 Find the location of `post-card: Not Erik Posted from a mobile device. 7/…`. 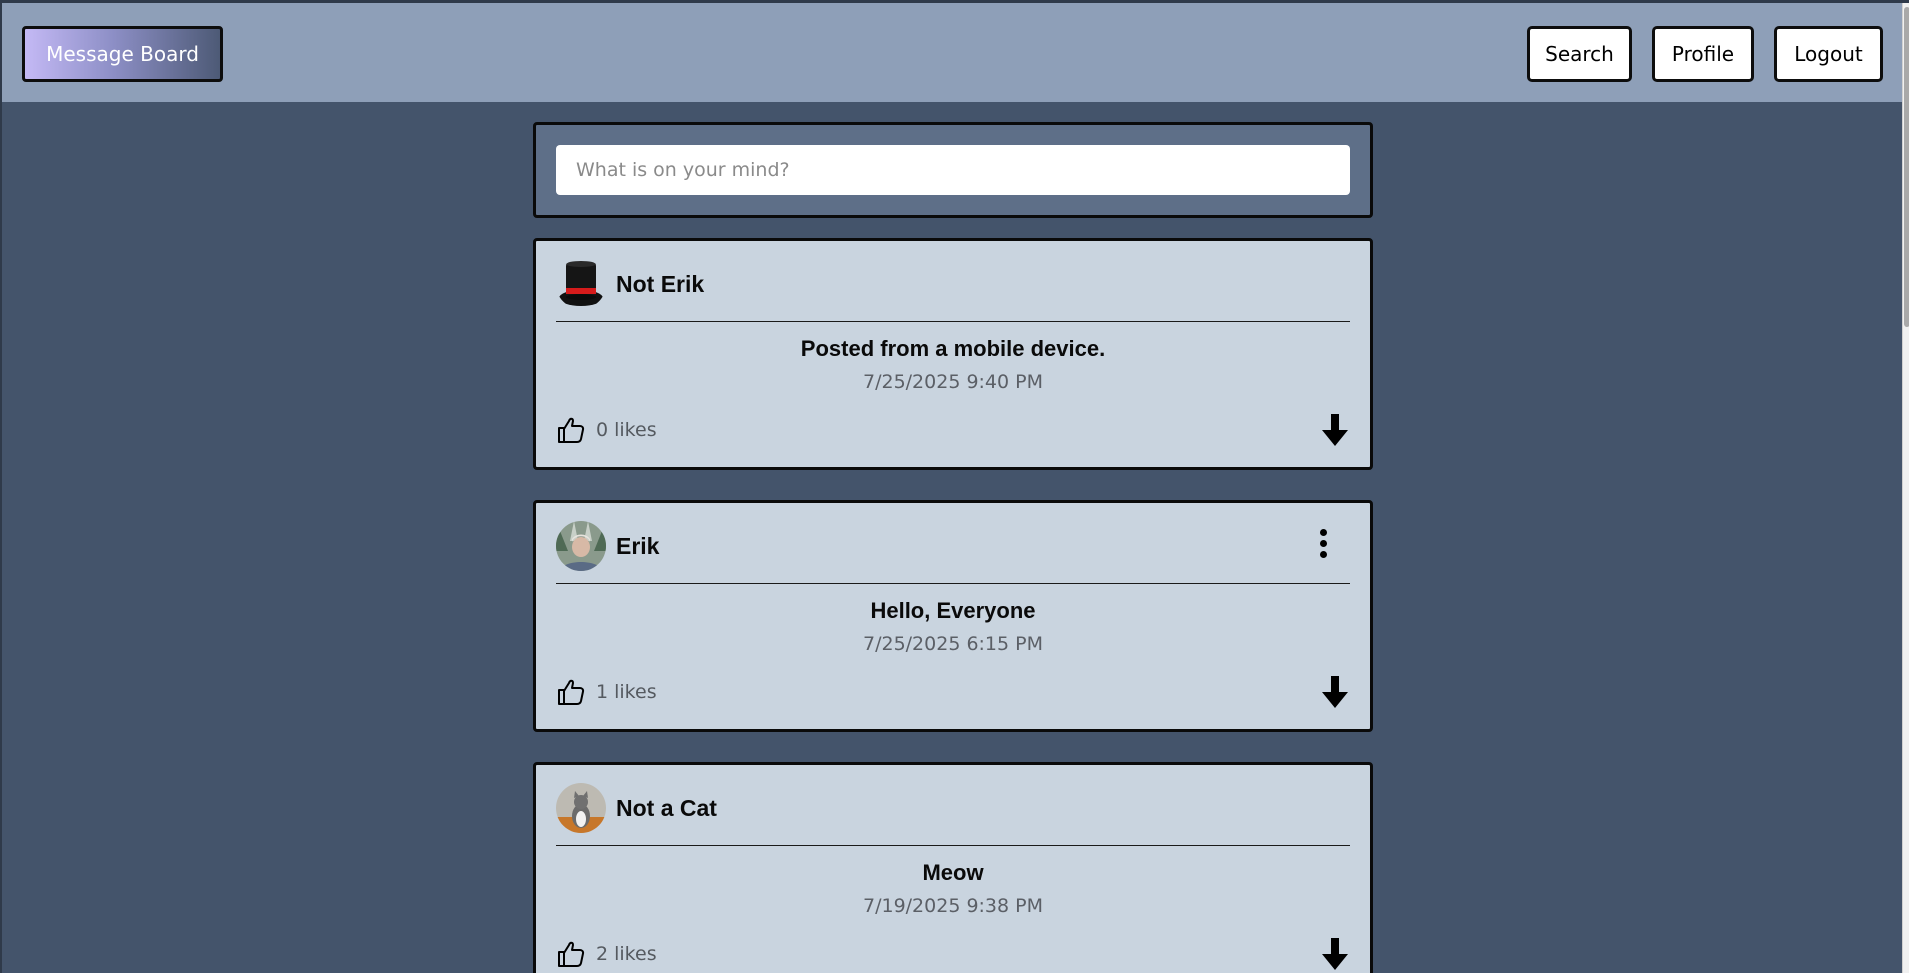

post-card: Not Erik Posted from a mobile device. 7/… is located at coordinates (953, 354).